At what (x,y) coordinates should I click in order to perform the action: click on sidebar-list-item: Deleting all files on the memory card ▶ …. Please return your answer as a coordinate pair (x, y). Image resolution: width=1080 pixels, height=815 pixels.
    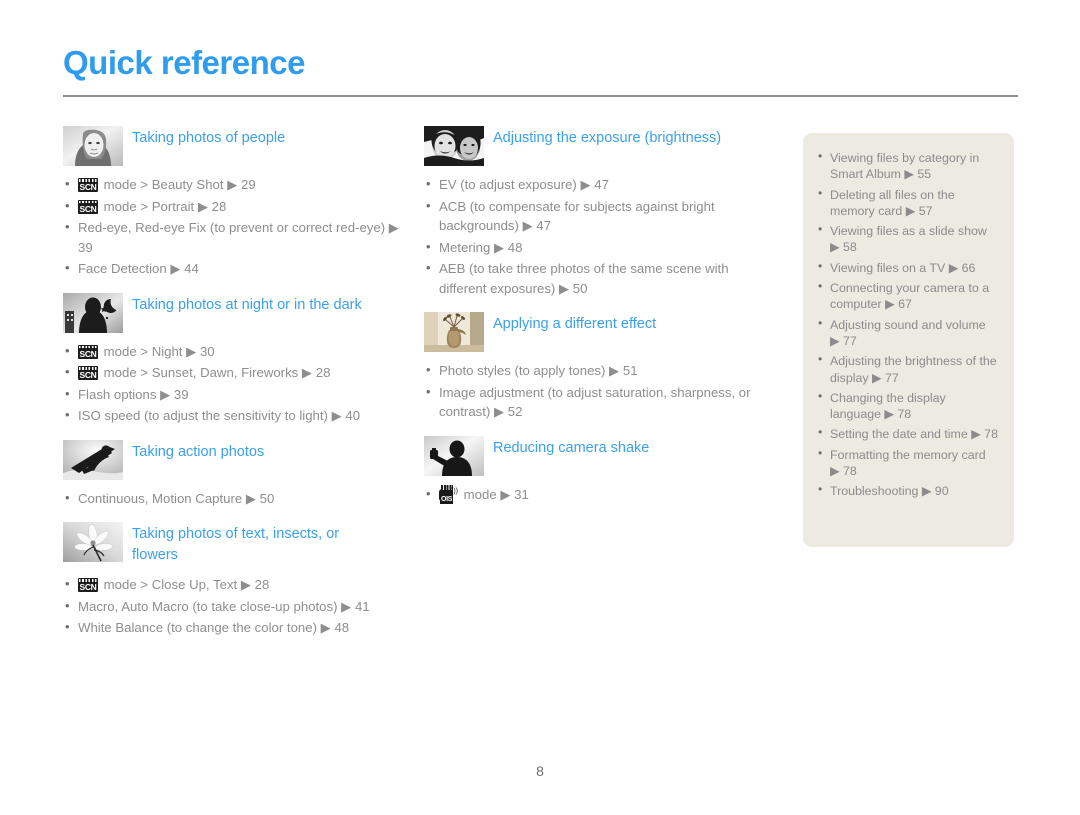
    Looking at the image, I should click on (907, 202).